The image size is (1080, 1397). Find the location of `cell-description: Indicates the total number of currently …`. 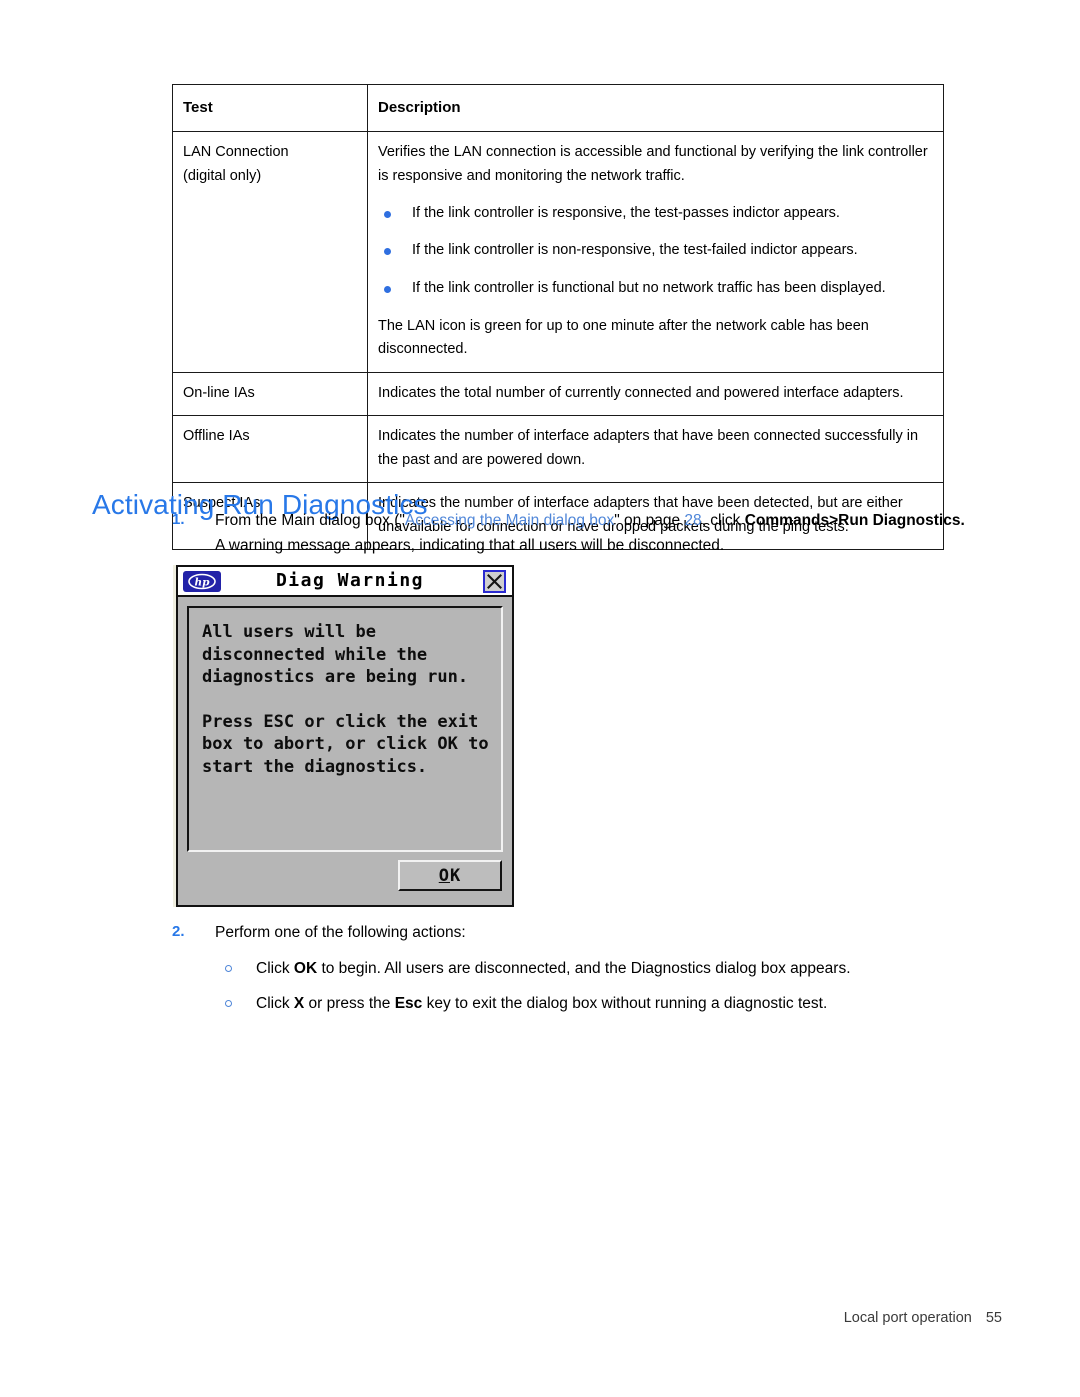

cell-description: Indicates the total number of currently … is located at coordinates (655, 394).